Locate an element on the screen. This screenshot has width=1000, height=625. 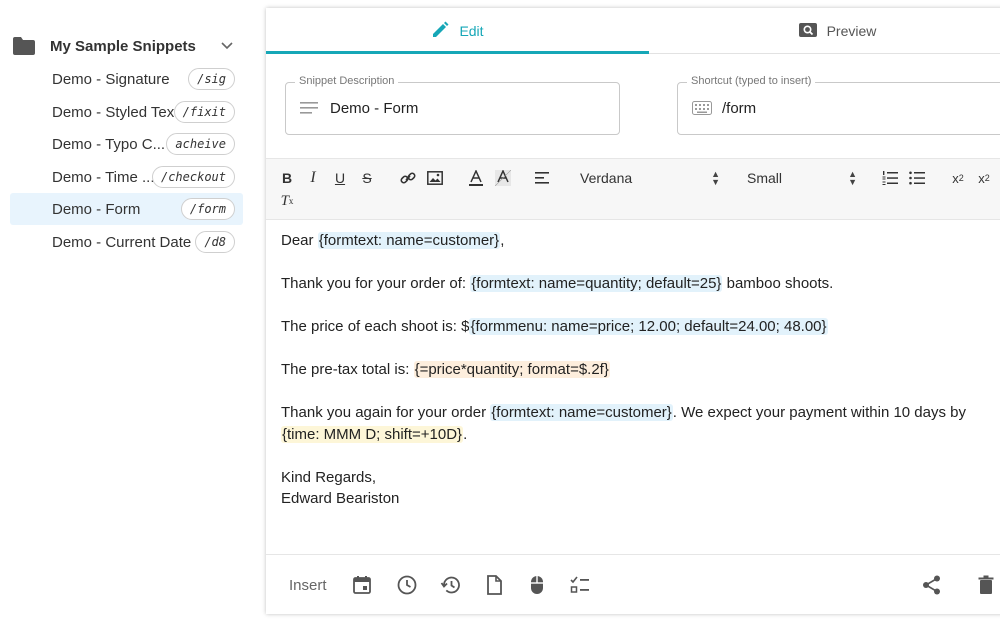
notes-icon is located at coordinates (309, 110).